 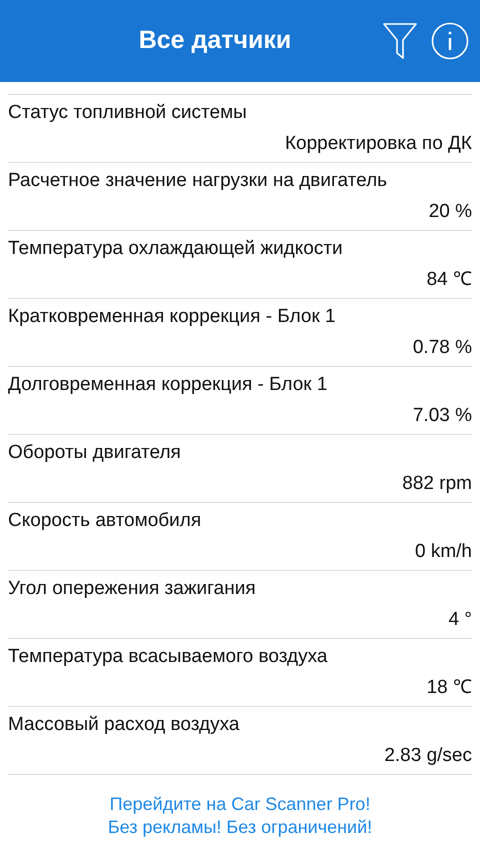 I want to click on sensor-name: Скорость автомобиля, so click(x=105, y=521).